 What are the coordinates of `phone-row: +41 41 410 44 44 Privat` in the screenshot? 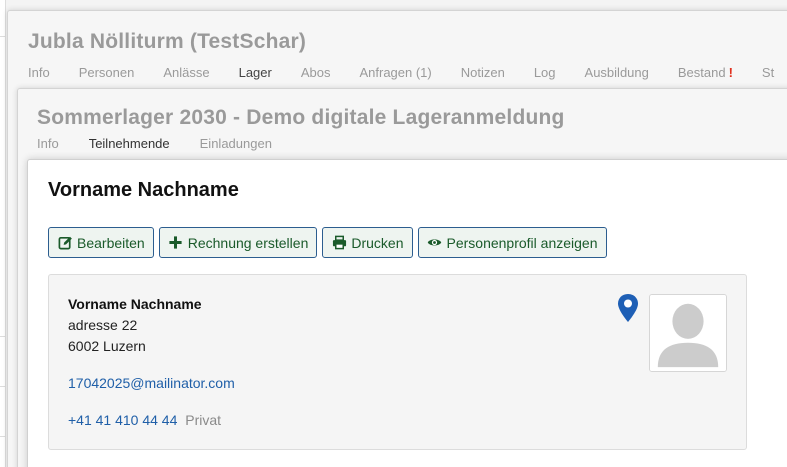 It's located at (144, 420).